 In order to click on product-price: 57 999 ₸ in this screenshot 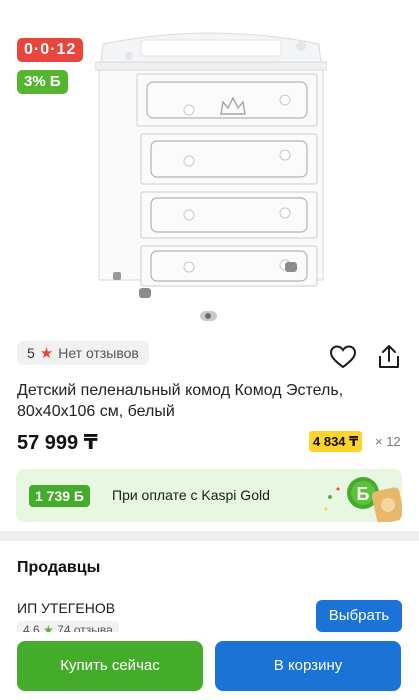, I will do `click(57, 443)`.